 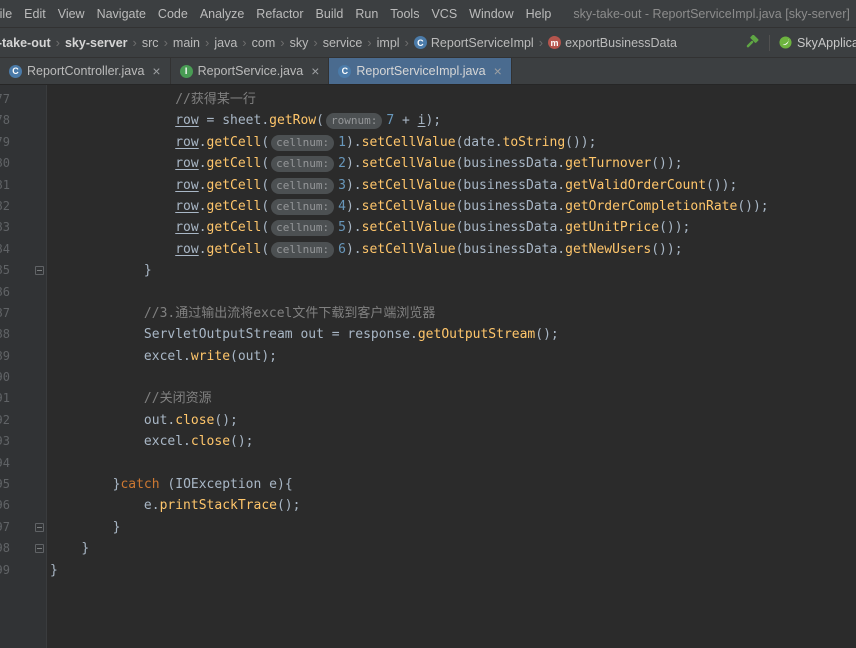 I want to click on code-text: //关闭资源, so click(x=129, y=398).